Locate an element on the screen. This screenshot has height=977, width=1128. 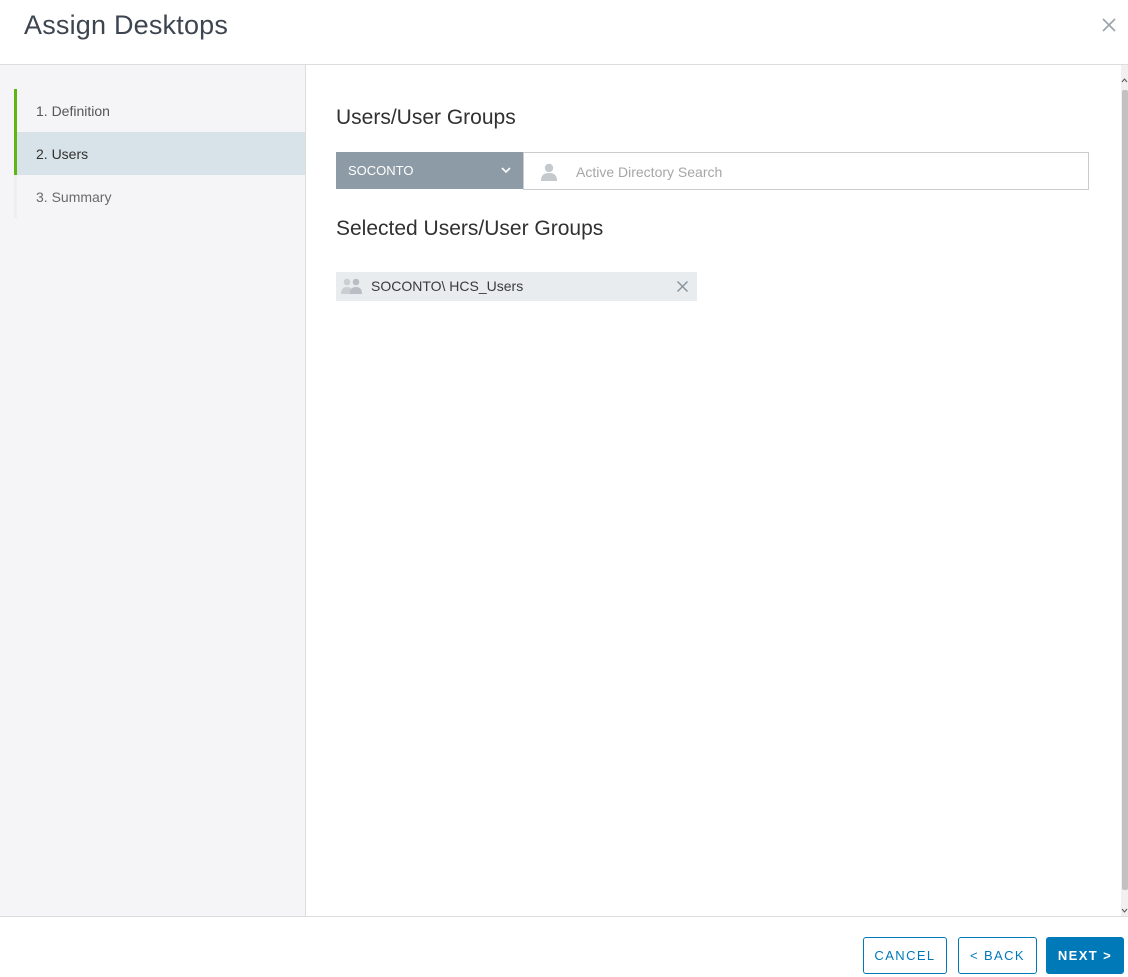
scrollbar-thumb is located at coordinates (1125, 490).